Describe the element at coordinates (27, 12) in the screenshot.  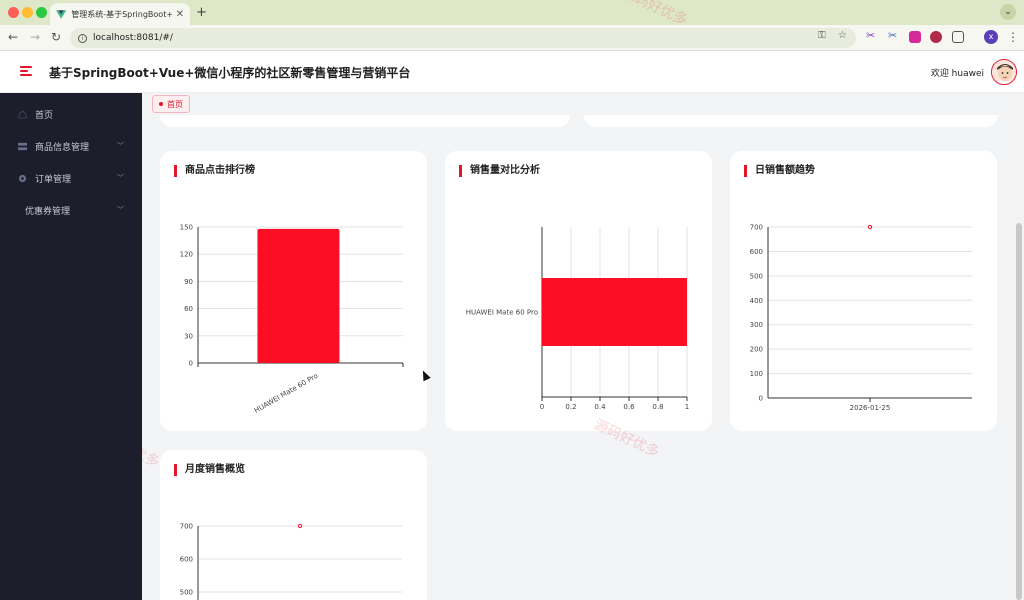
I see `minimize-window-button` at that location.